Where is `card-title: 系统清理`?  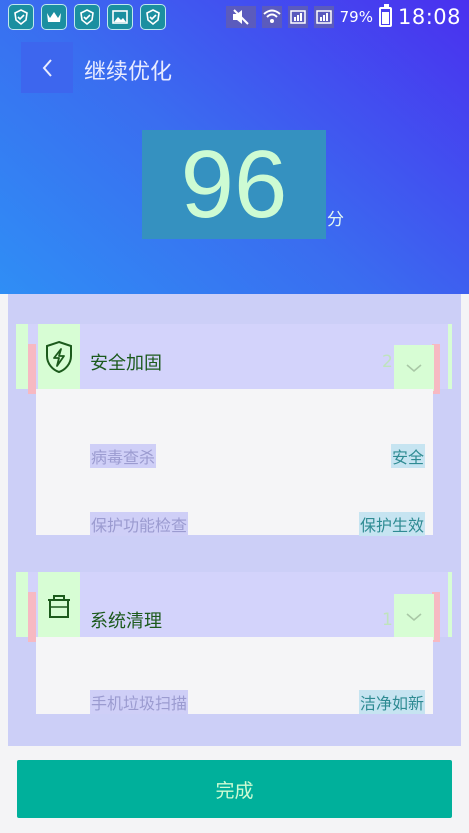
card-title: 系统清理 is located at coordinates (126, 621).